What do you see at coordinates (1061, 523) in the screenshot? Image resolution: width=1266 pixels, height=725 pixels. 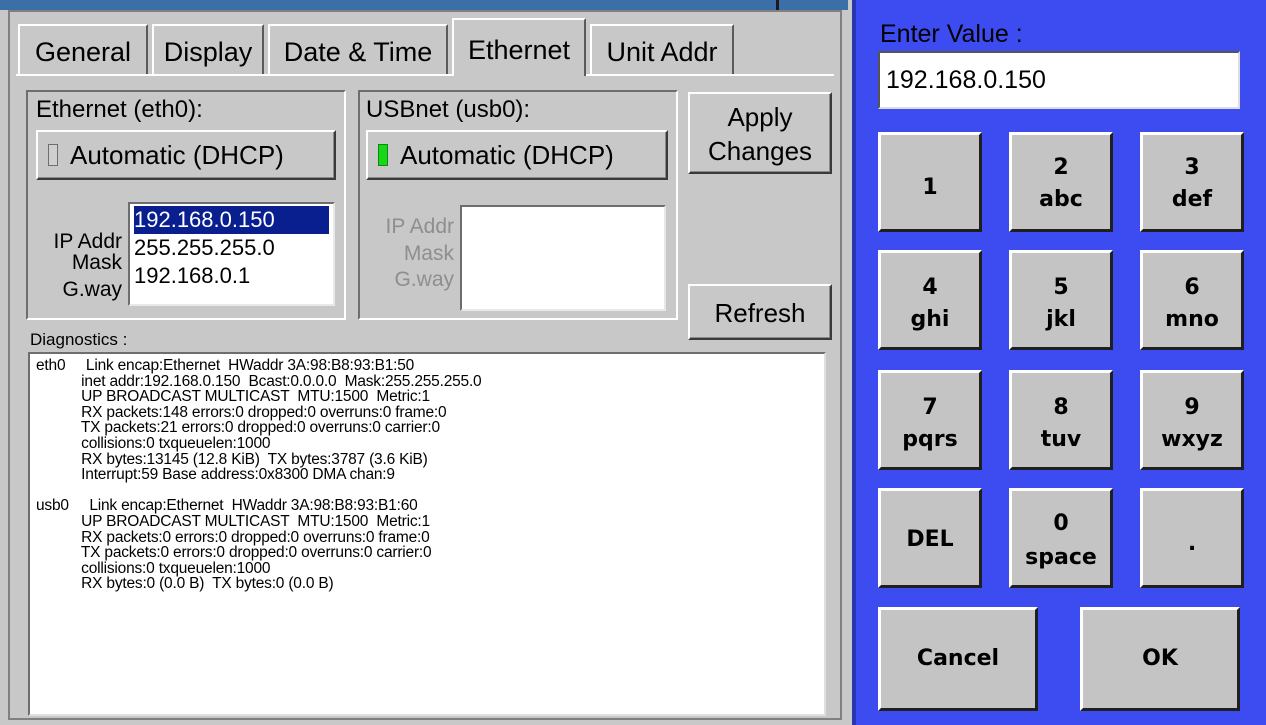 I see `key-0-main: 0` at bounding box center [1061, 523].